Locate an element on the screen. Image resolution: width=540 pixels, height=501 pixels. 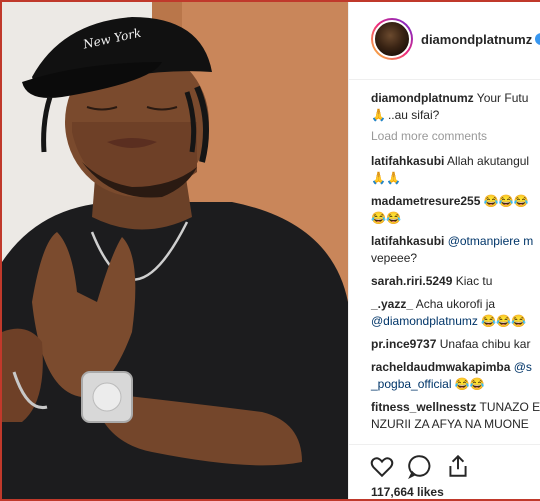
comment-icon is located at coordinates (420, 466).